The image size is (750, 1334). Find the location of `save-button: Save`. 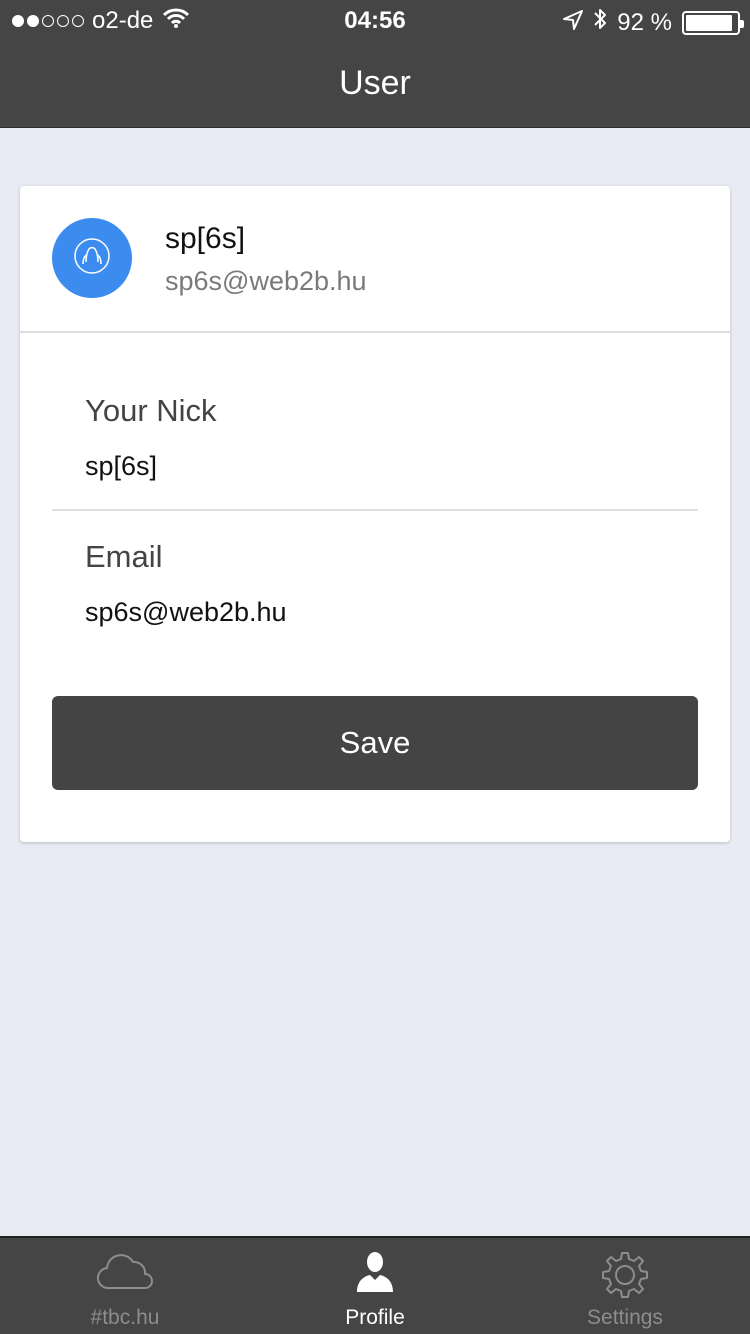

save-button: Save is located at coordinates (375, 743).